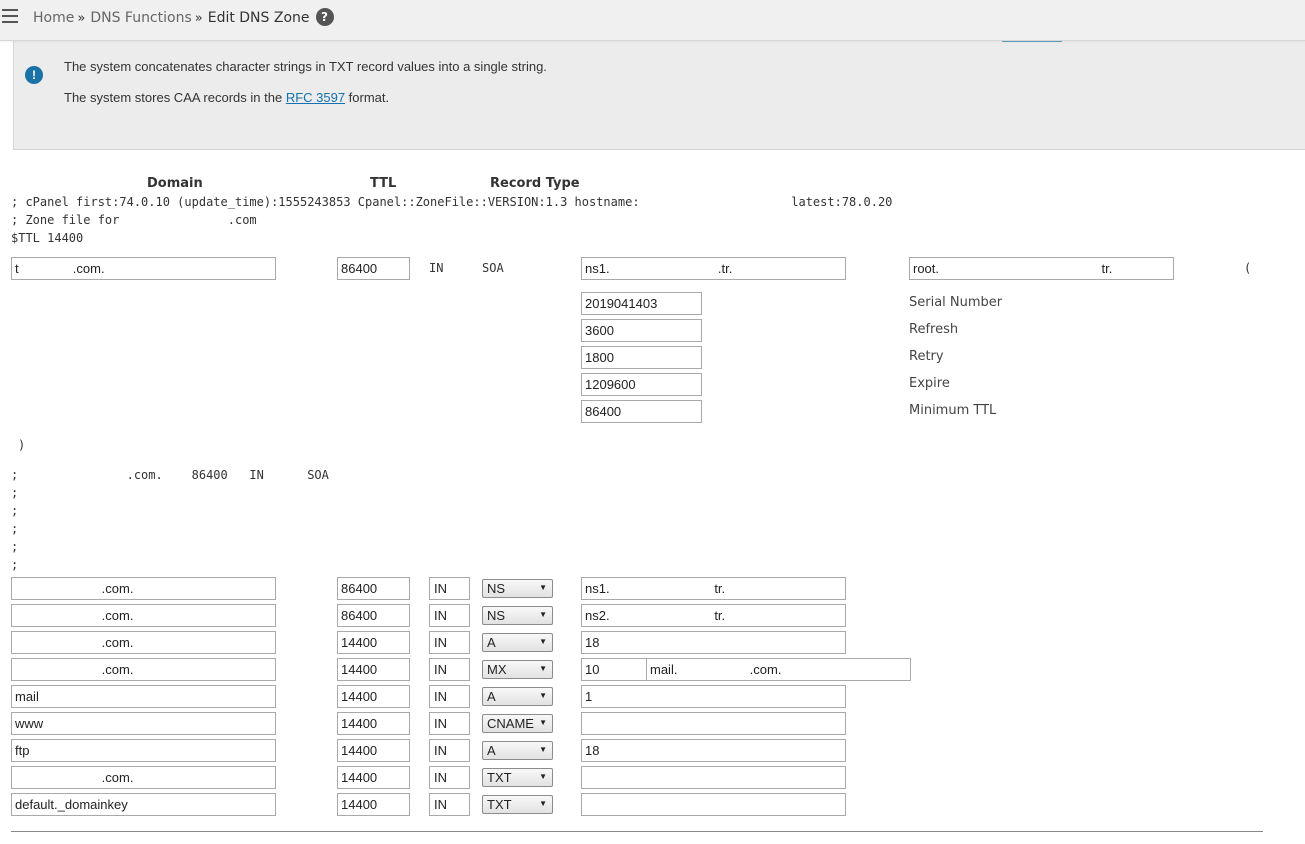 The width and height of the screenshot is (1305, 844). Describe the element at coordinates (641, 303) in the screenshot. I see `soa-serial-input` at that location.